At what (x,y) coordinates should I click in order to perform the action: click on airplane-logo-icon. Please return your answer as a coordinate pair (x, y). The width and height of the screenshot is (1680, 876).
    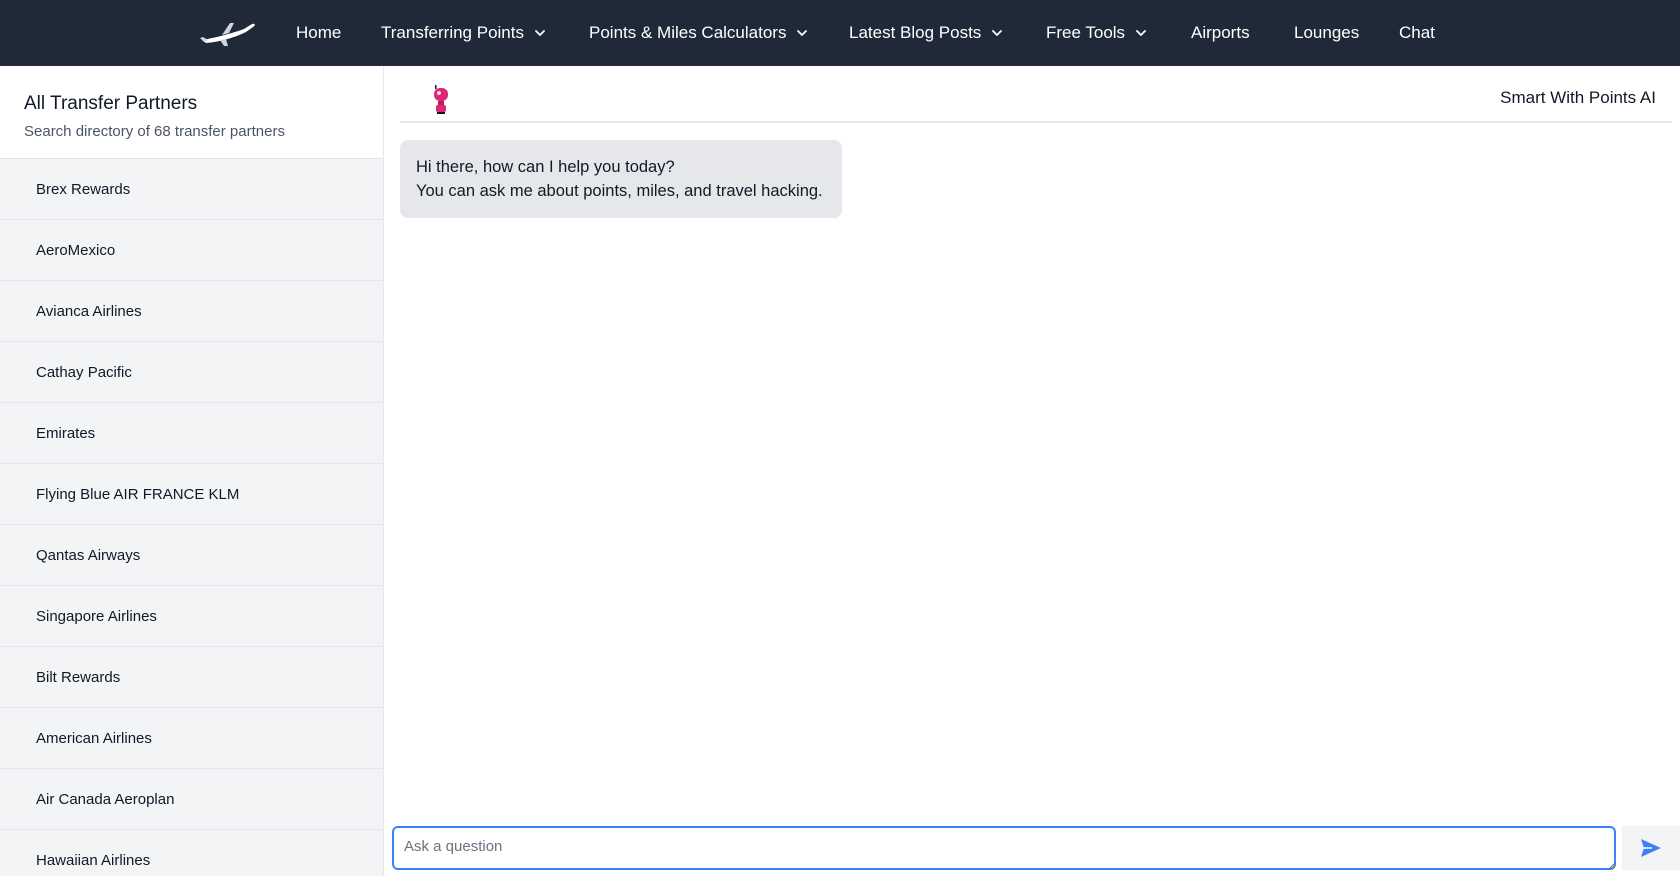
    Looking at the image, I should click on (228, 33).